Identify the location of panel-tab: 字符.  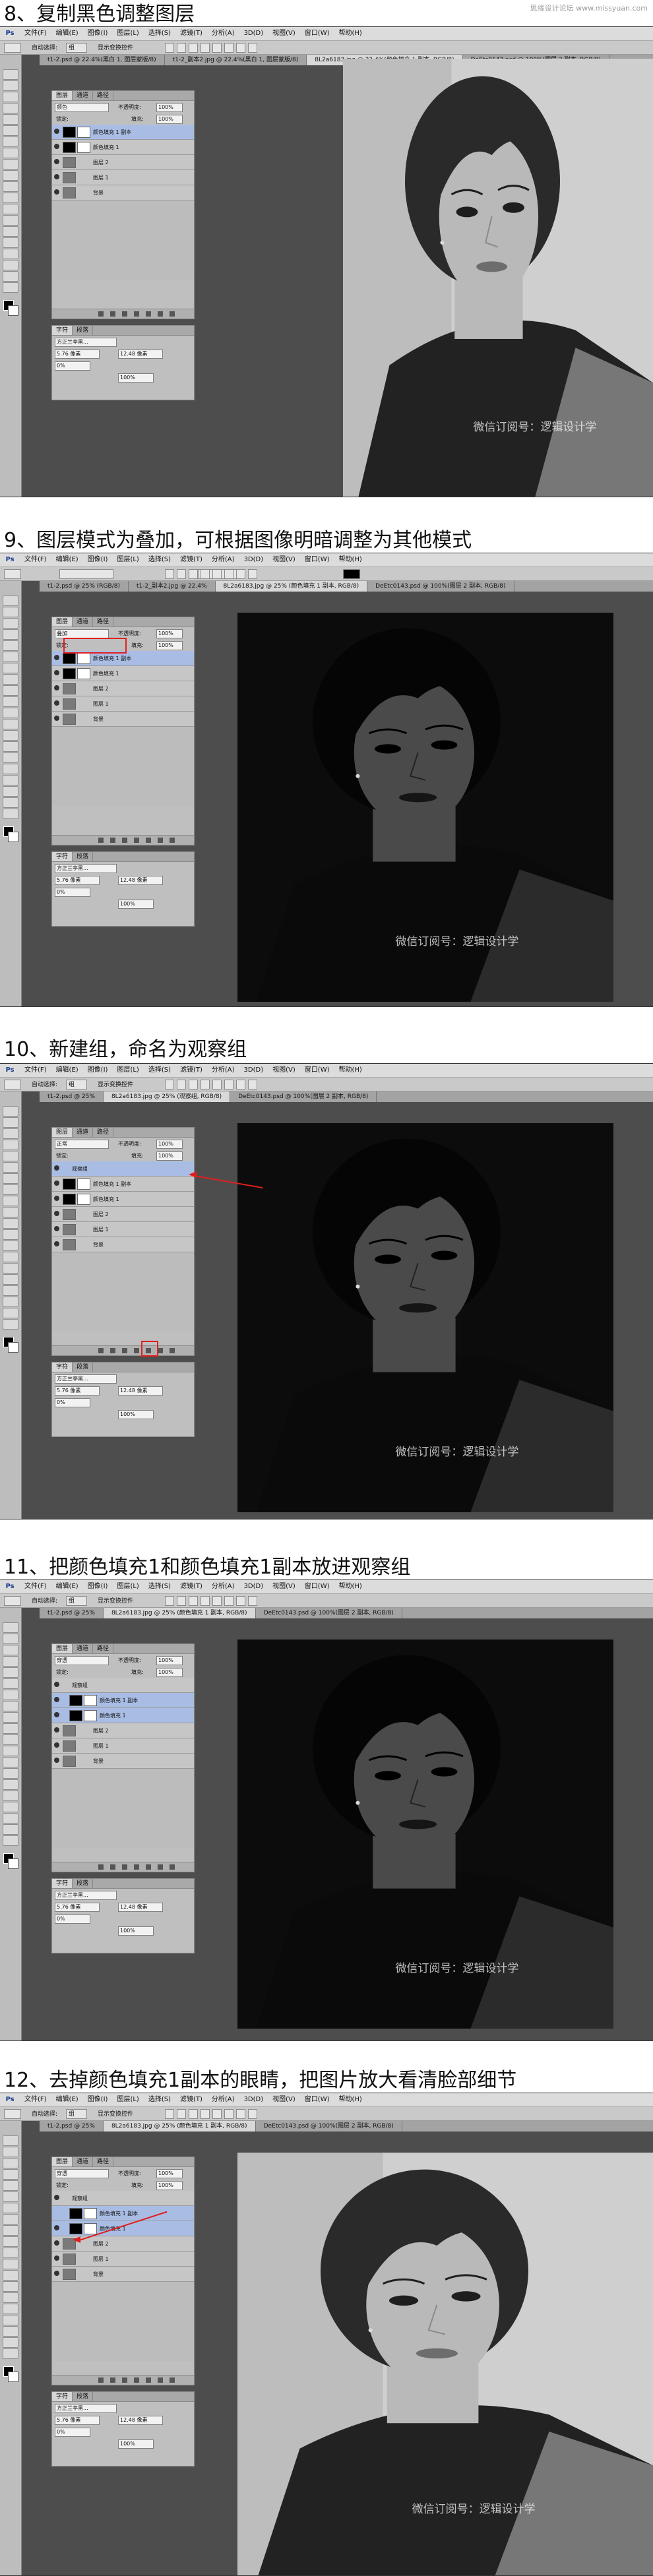
(63, 2396).